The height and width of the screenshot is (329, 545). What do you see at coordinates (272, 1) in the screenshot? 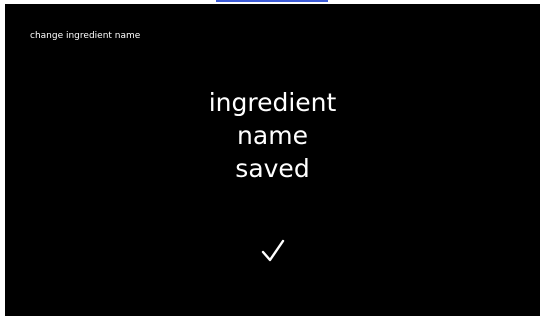
I see `top-link-line` at bounding box center [272, 1].